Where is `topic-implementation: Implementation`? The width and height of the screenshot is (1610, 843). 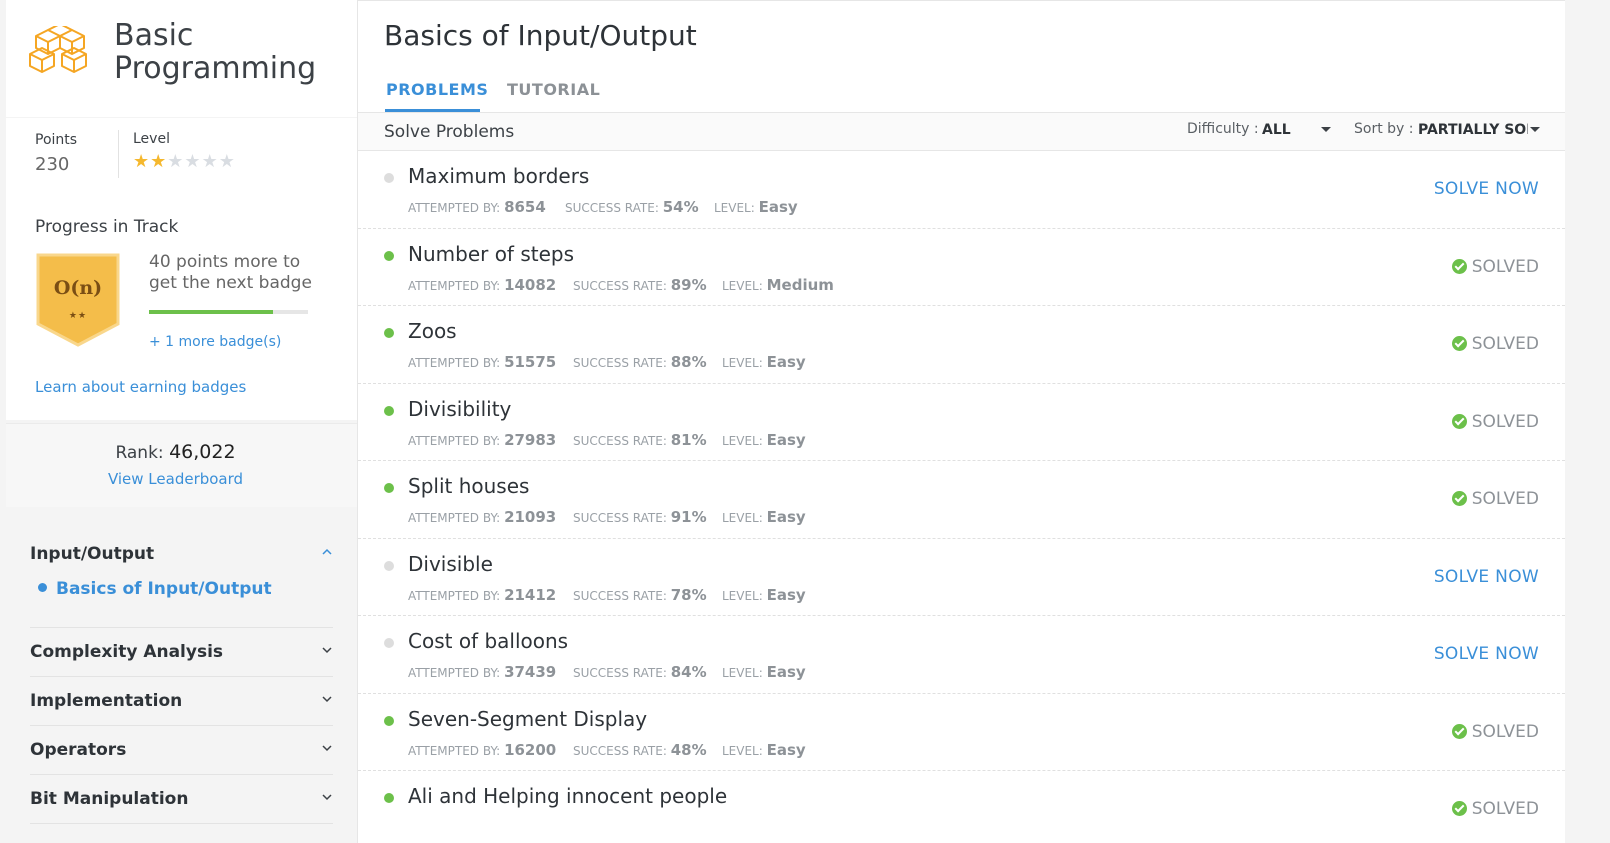 topic-implementation: Implementation is located at coordinates (181, 701).